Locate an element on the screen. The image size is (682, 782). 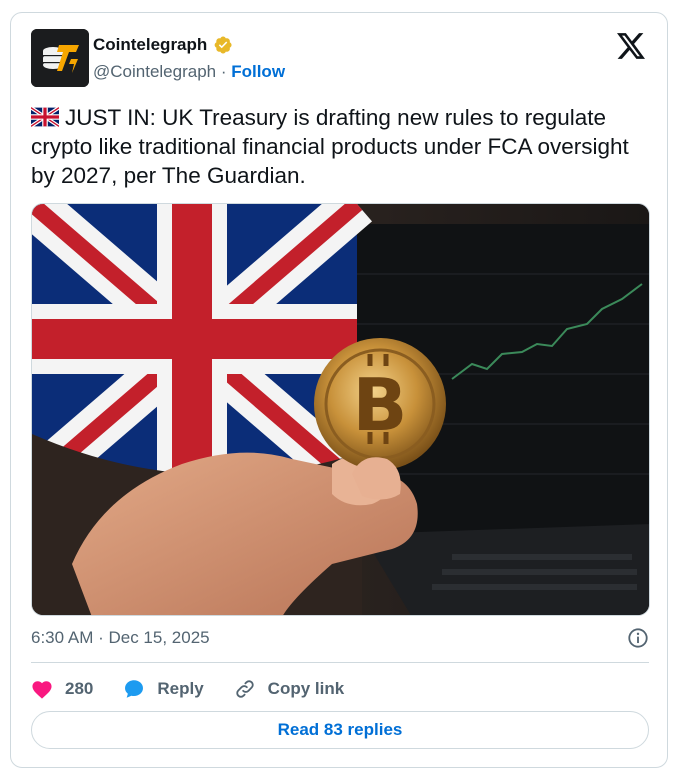
tweet-meta-row: 6:30 AM · Dec 15, 2025 is located at coordinates (340, 638).